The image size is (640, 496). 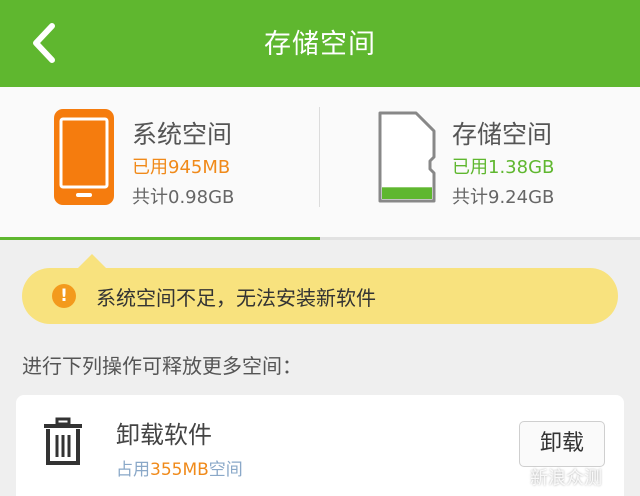 What do you see at coordinates (133, 470) in the screenshot?
I see `card-sub-prefix: 占用` at bounding box center [133, 470].